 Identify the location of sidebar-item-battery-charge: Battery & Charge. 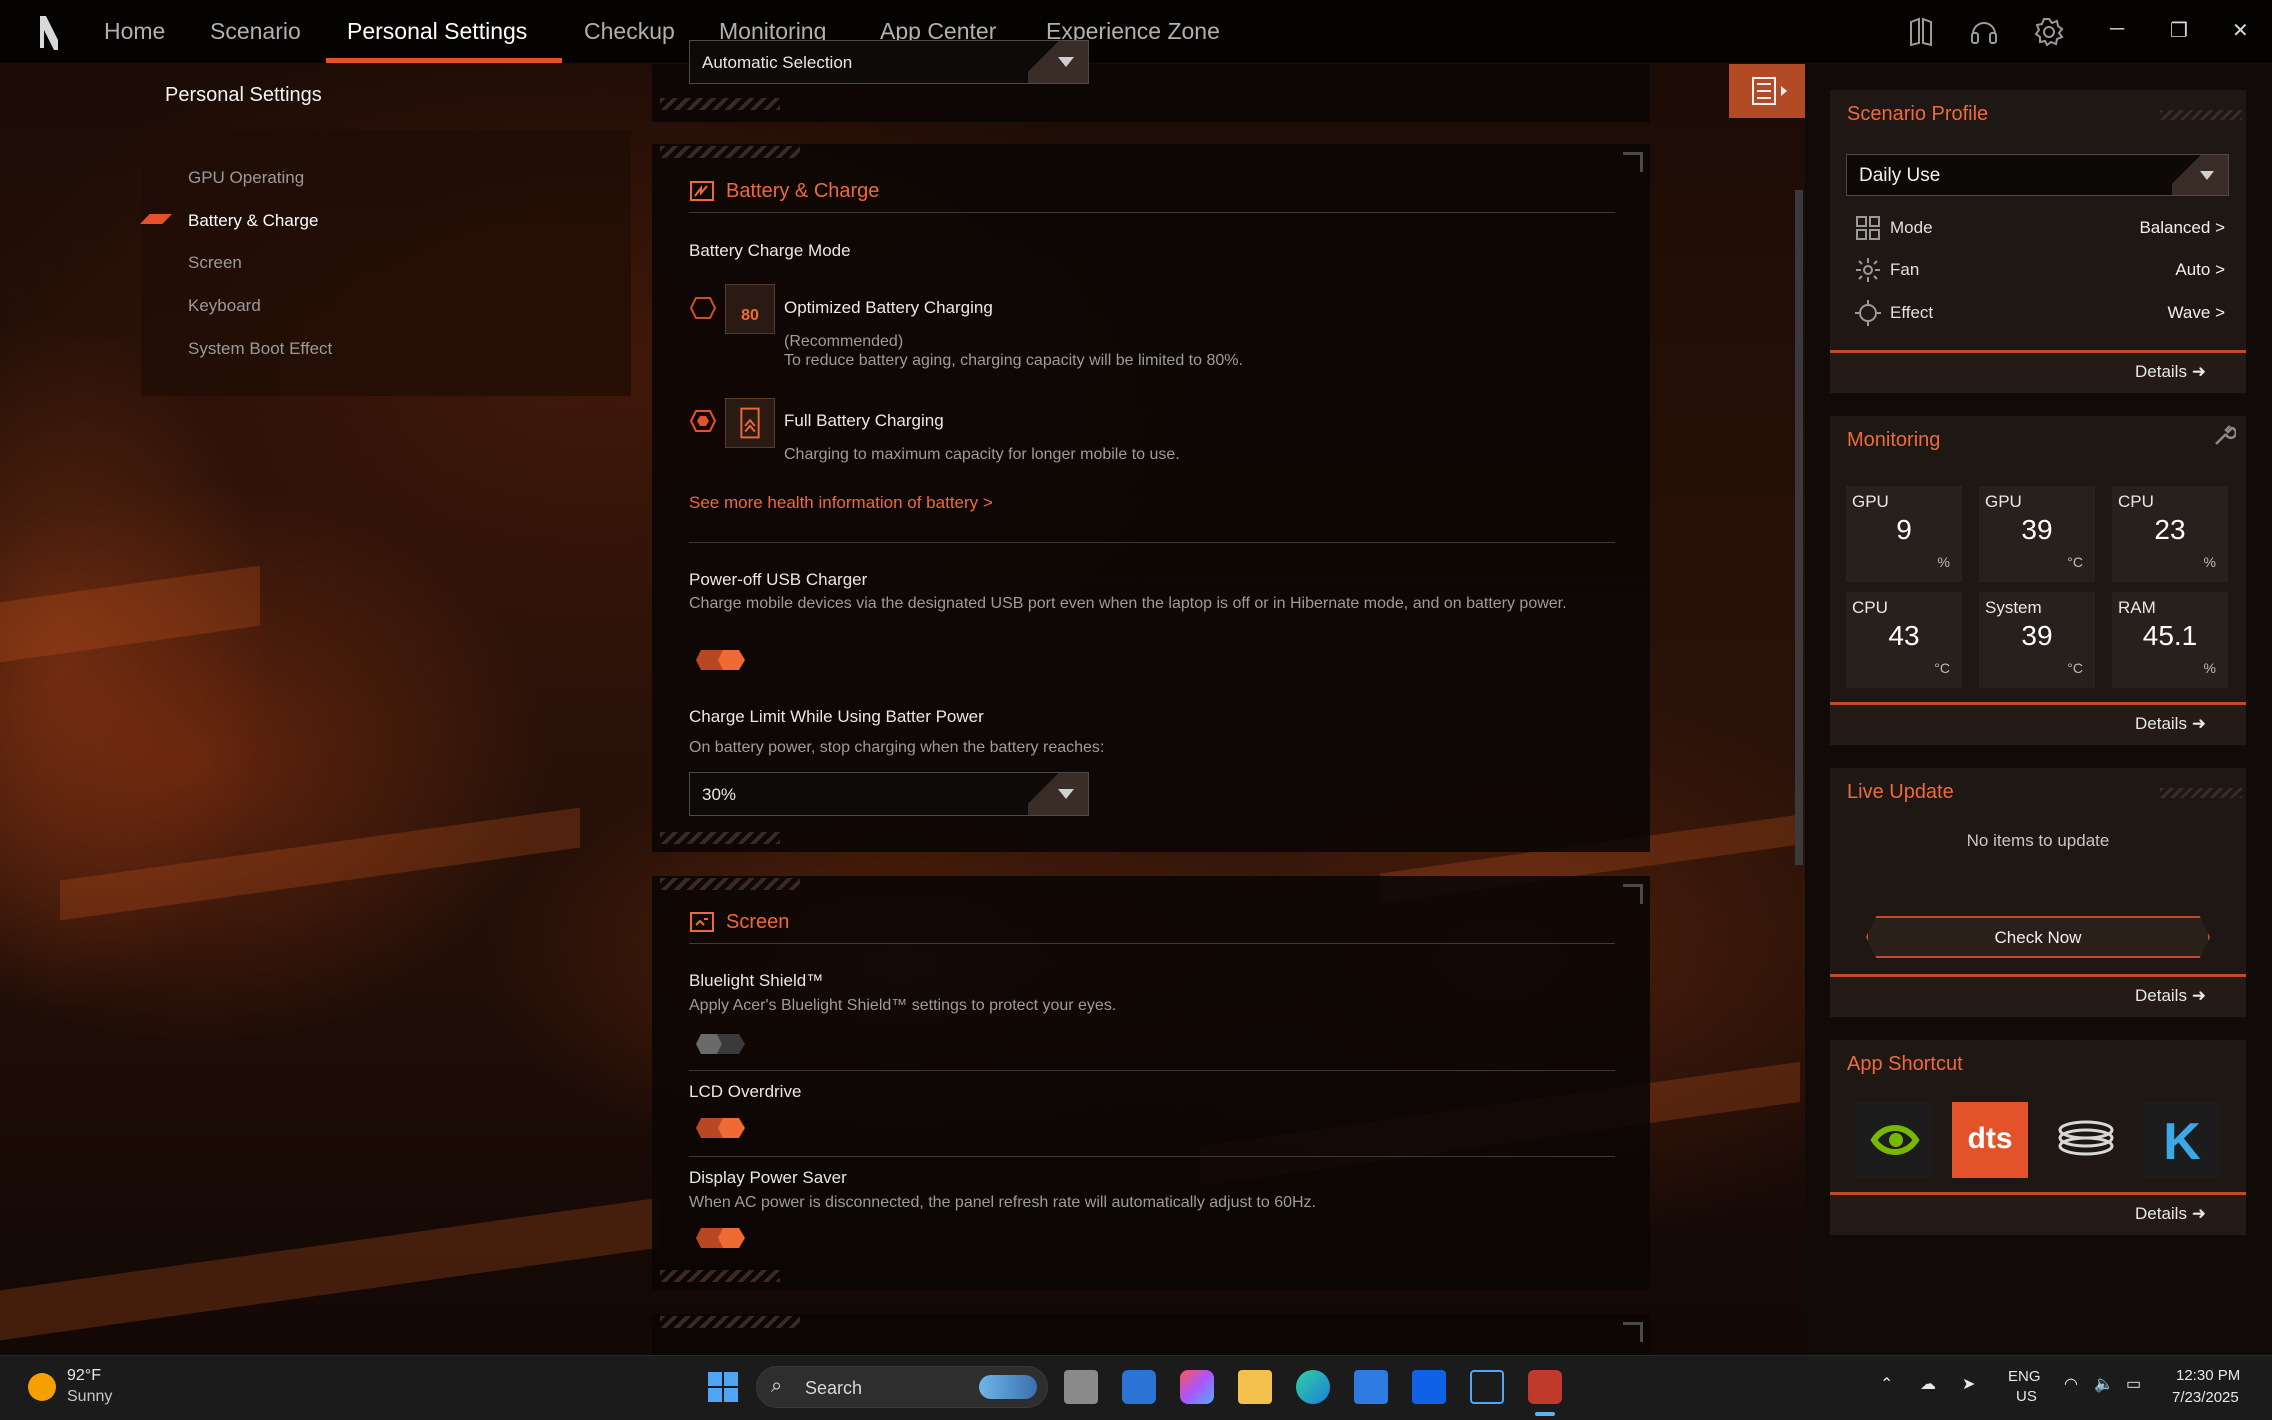
(253, 221).